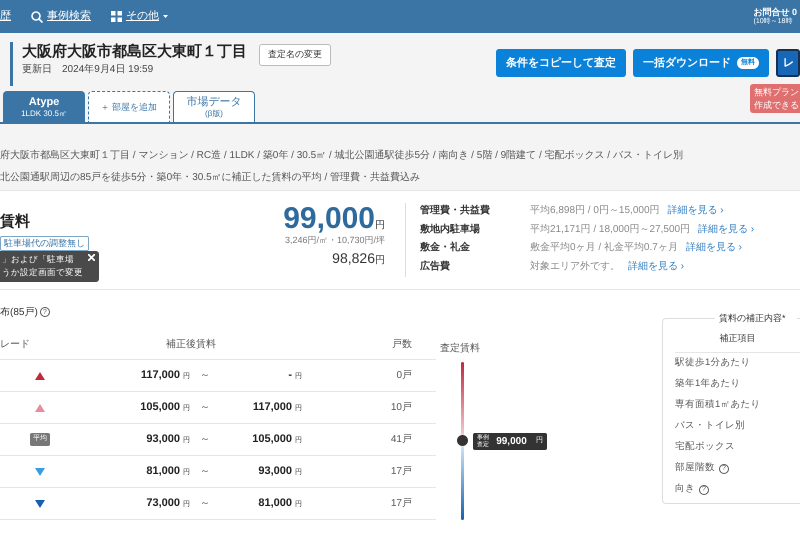 The image size is (800, 533). I want to click on basis-text: 北公園通駅周辺の85戸を徒歩5分・築0年・30.5㎡に補正した賃料の平均 / 管理費・共益費込み, so click(211, 177).